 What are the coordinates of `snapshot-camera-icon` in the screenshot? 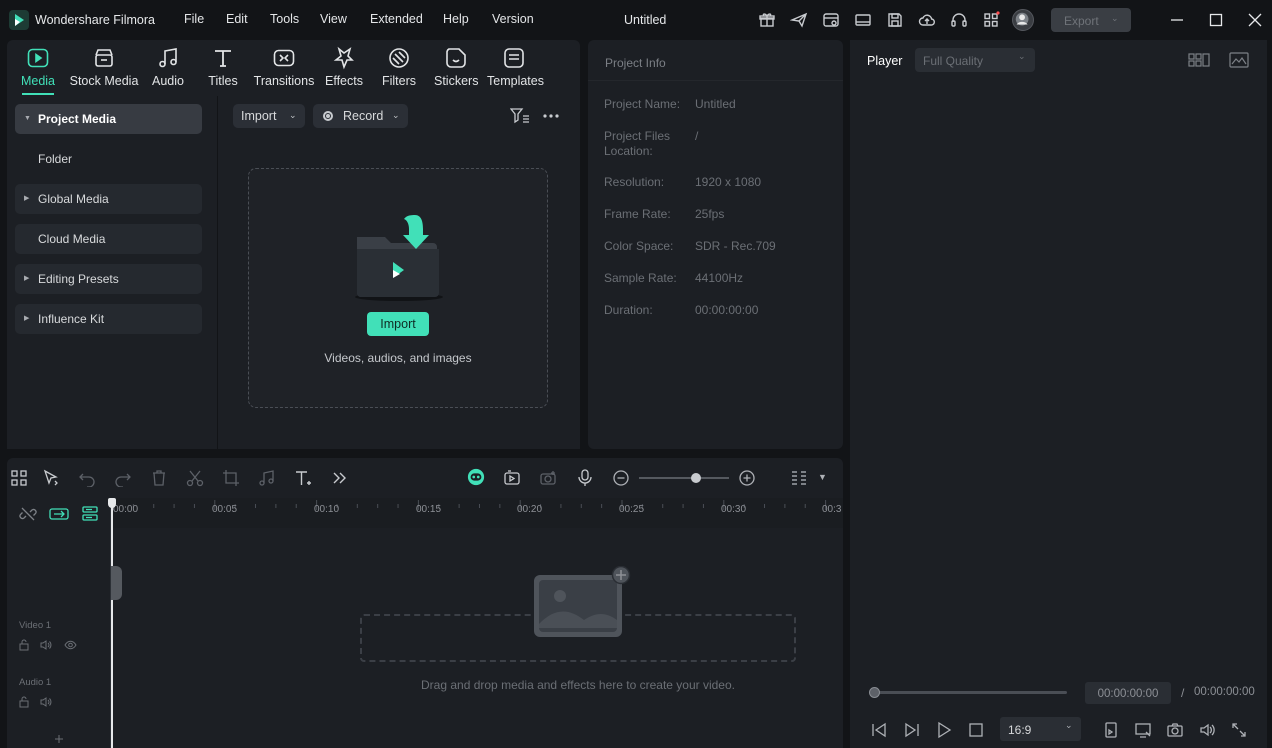 It's located at (1175, 730).